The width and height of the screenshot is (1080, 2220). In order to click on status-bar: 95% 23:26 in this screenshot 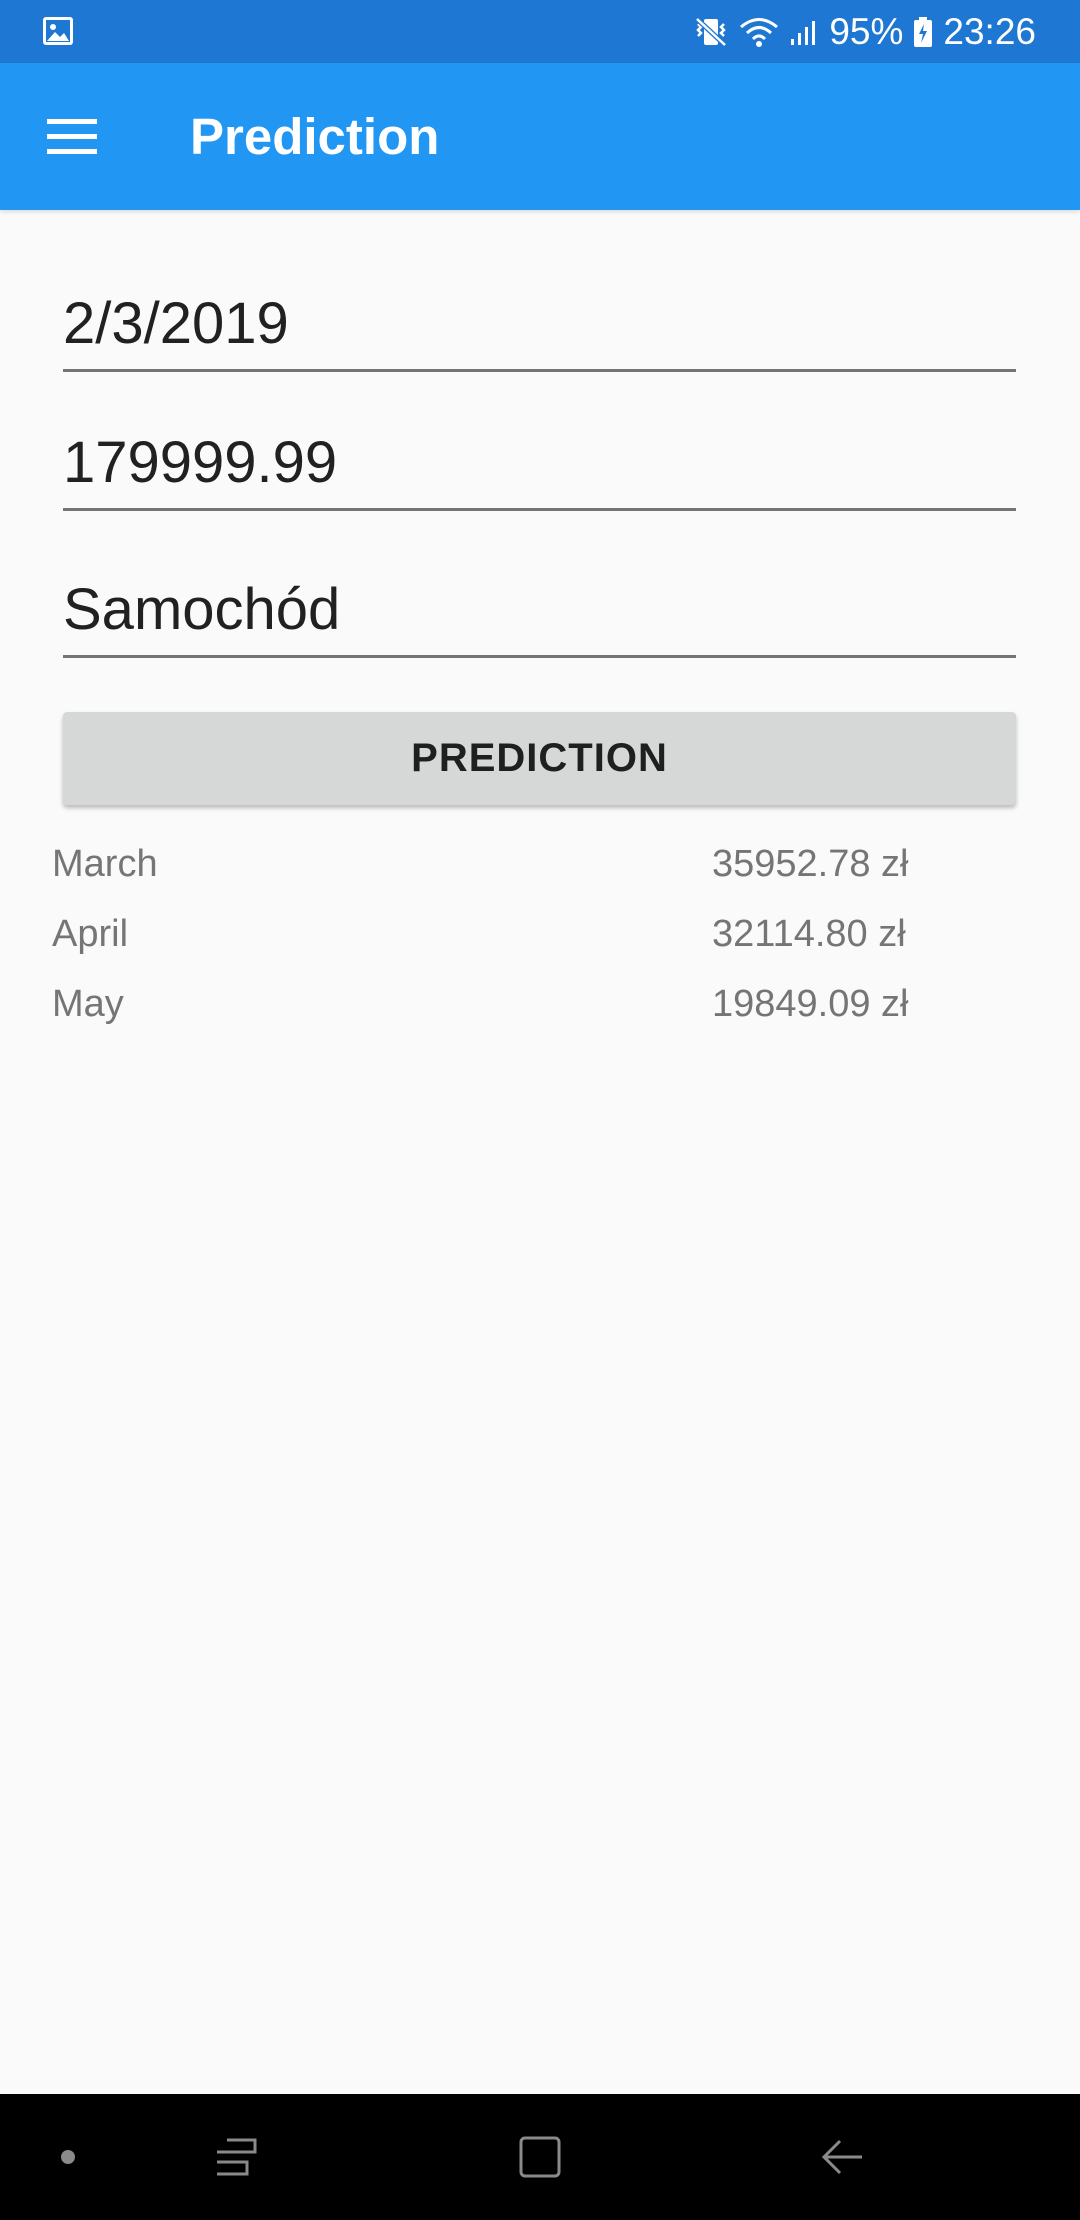, I will do `click(540, 31)`.